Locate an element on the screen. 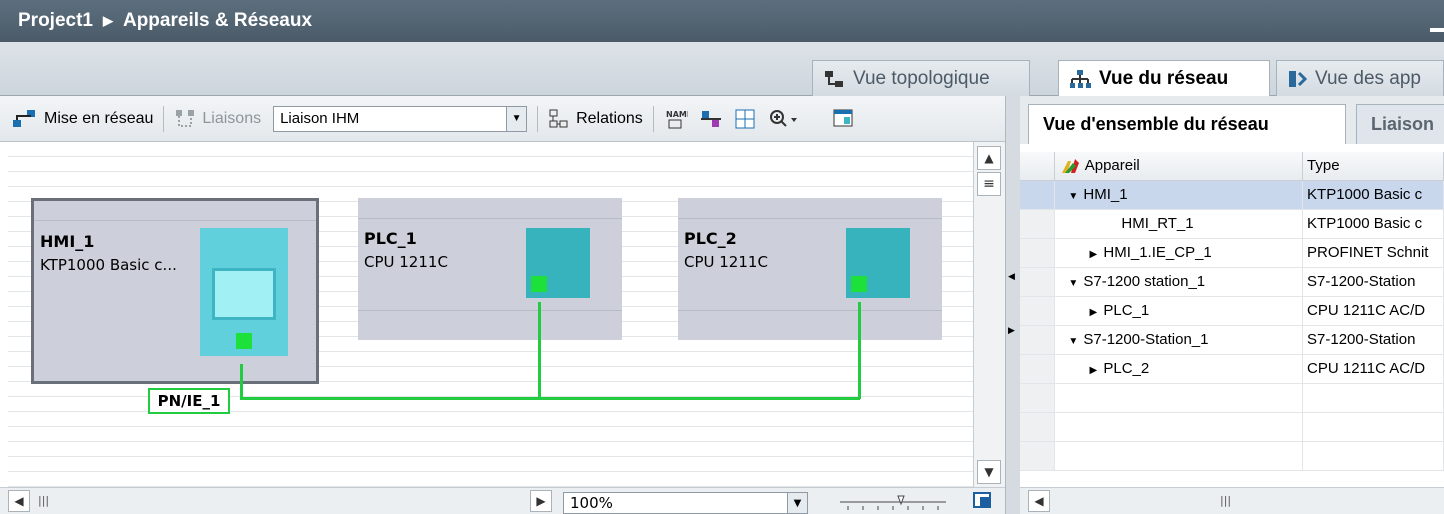 The image size is (1444, 514). scroll-up-button: ▲ is located at coordinates (989, 158).